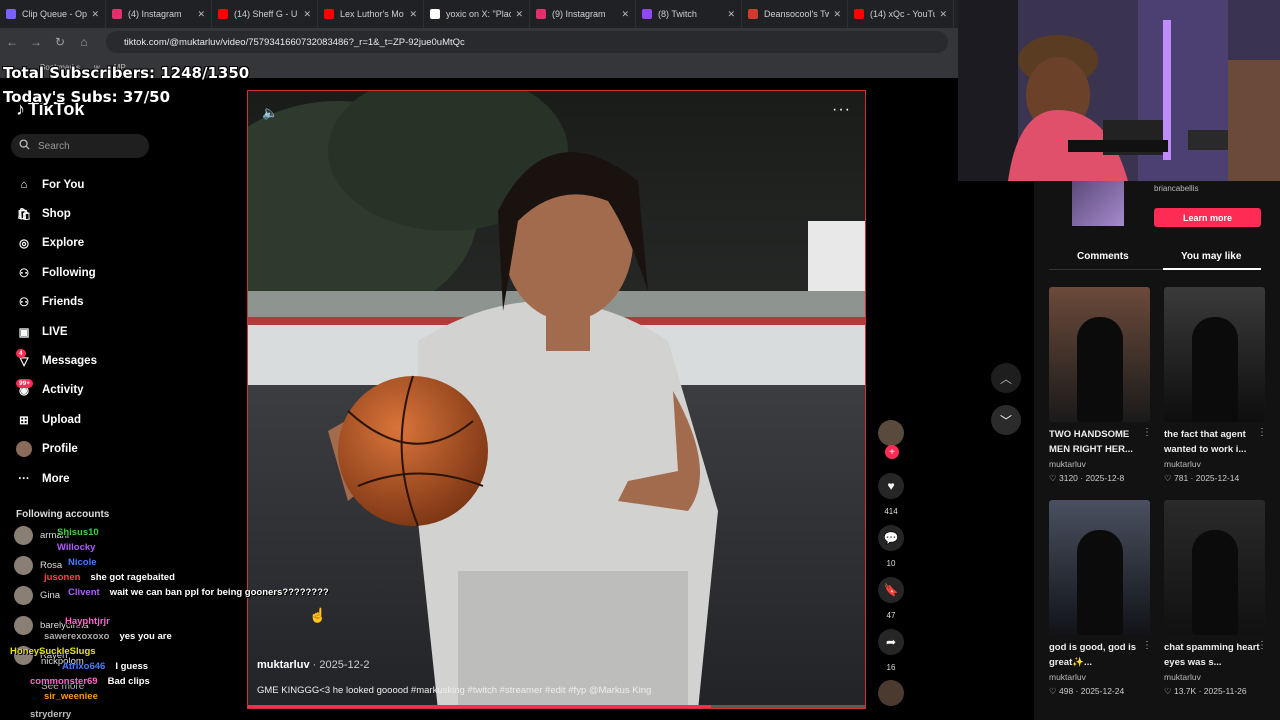  What do you see at coordinates (76, 547) in the screenshot?
I see `chat-username: Willocky` at bounding box center [76, 547].